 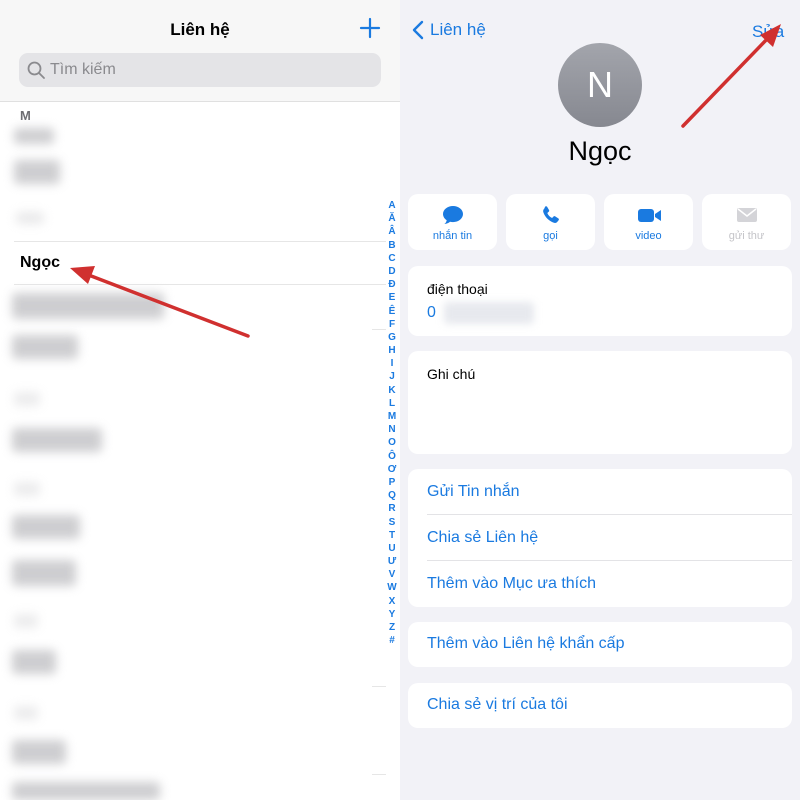 I want to click on plus-icon, so click(x=370, y=28).